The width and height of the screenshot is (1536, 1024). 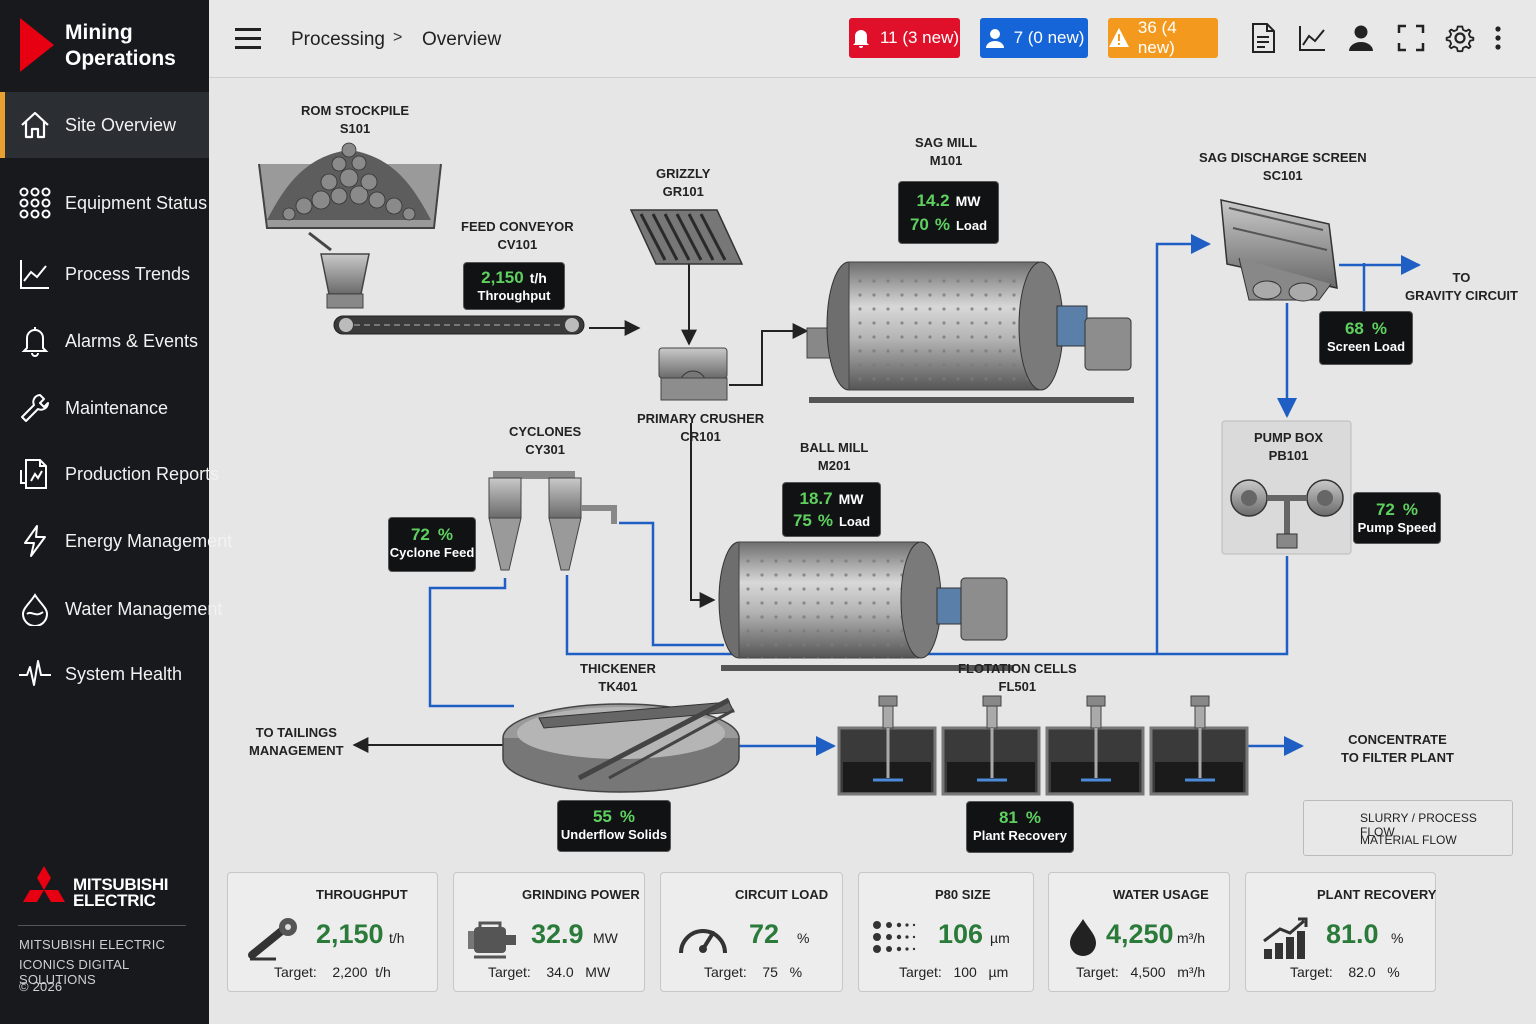 I want to click on kpi-unit: t/h, so click(x=397, y=938).